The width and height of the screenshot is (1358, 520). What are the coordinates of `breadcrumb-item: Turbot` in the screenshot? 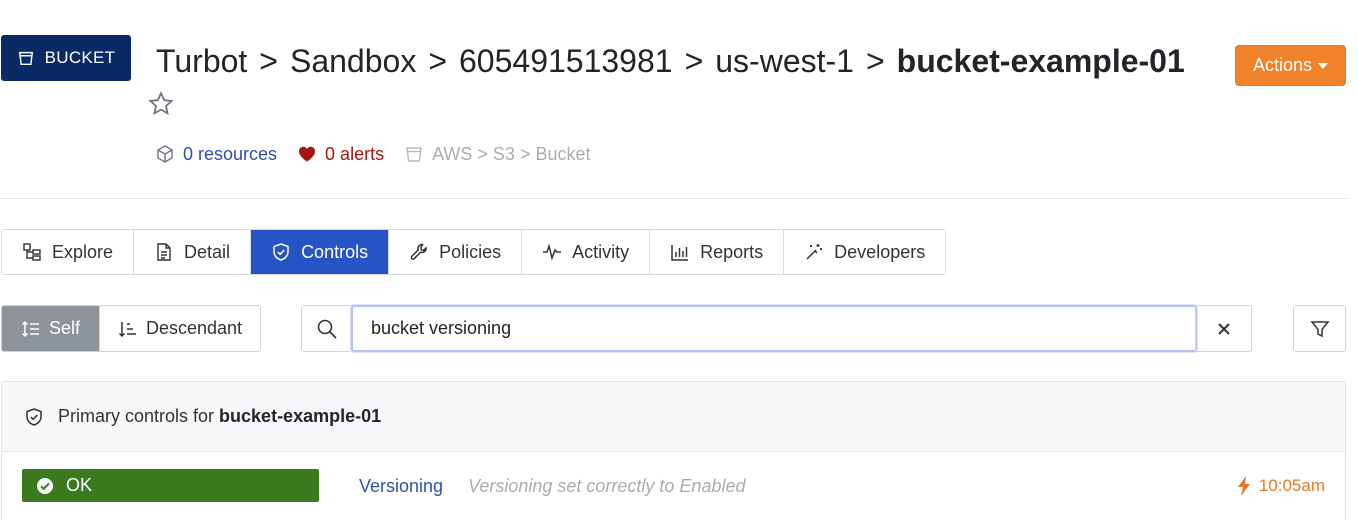 It's located at (201, 61).